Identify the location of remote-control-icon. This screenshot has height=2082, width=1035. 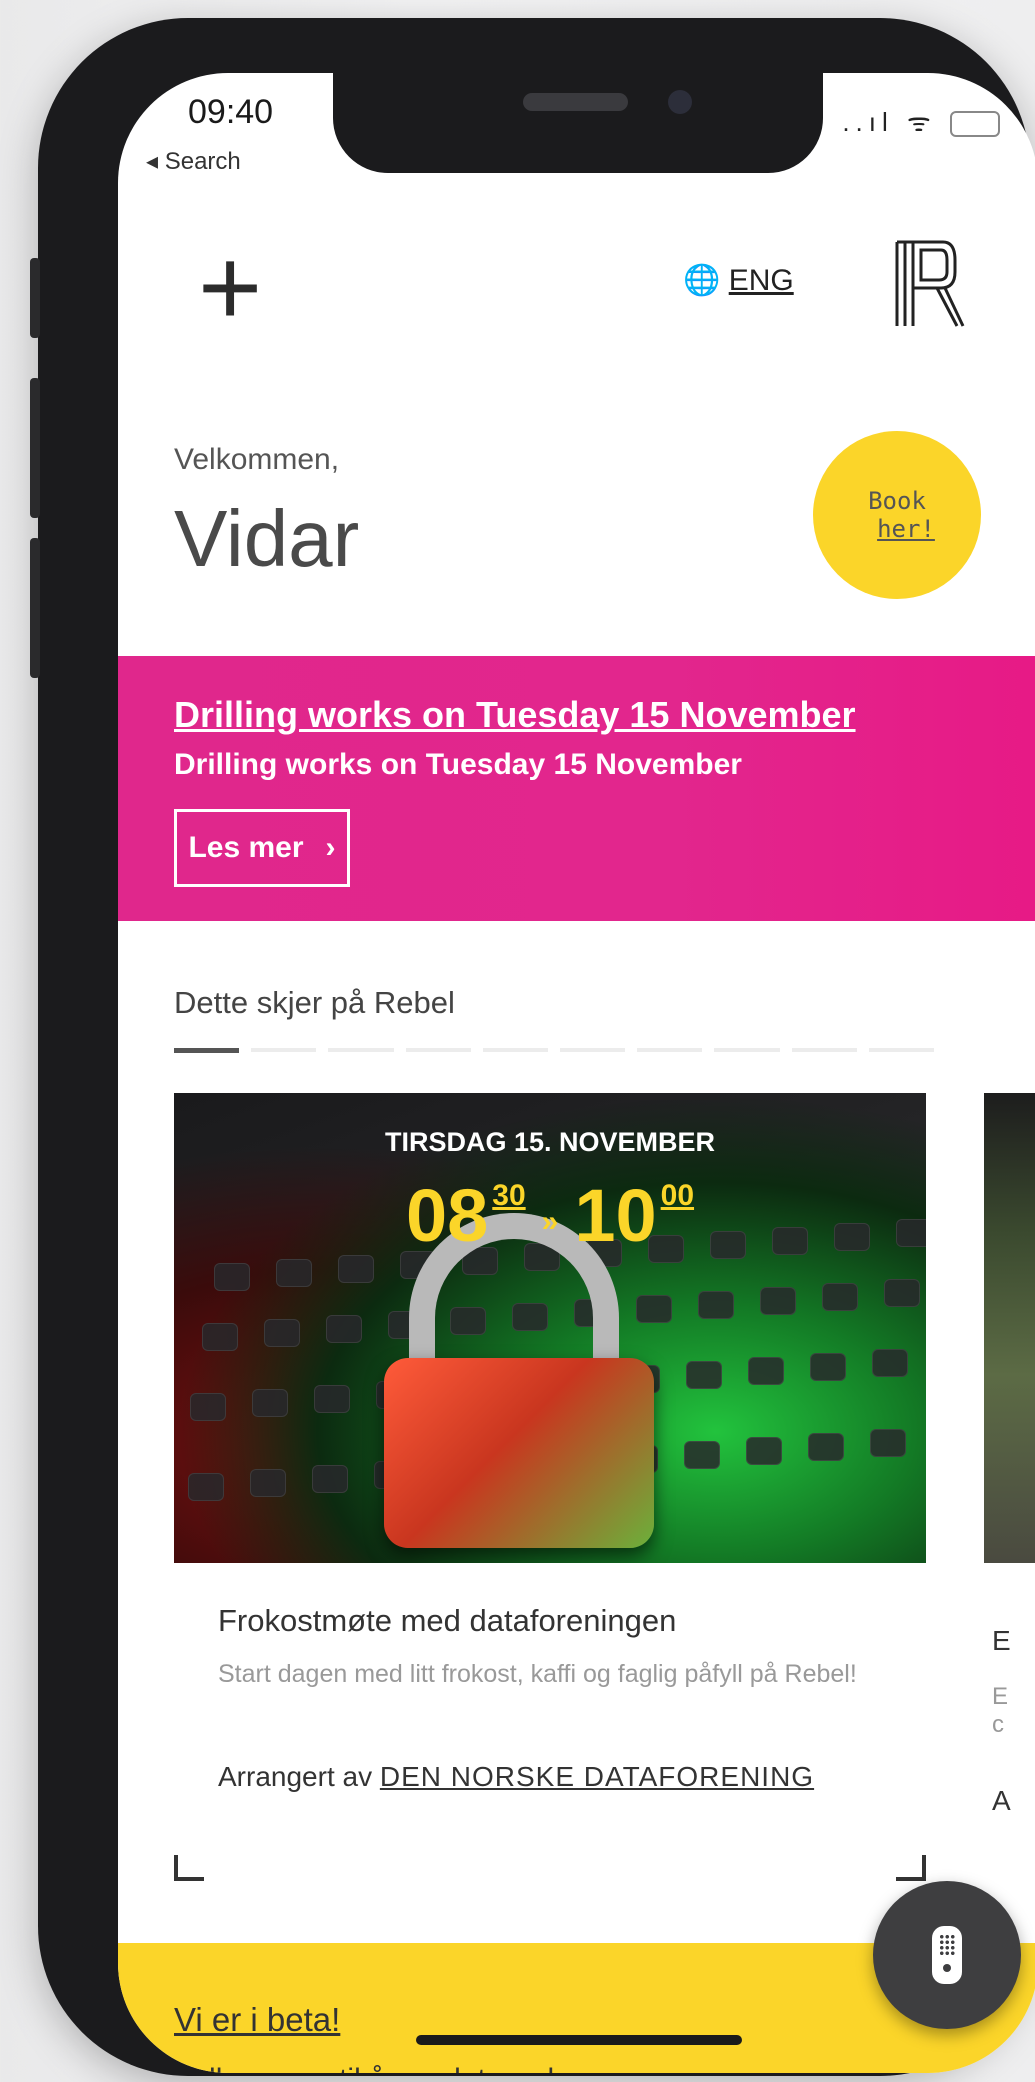
(947, 1955).